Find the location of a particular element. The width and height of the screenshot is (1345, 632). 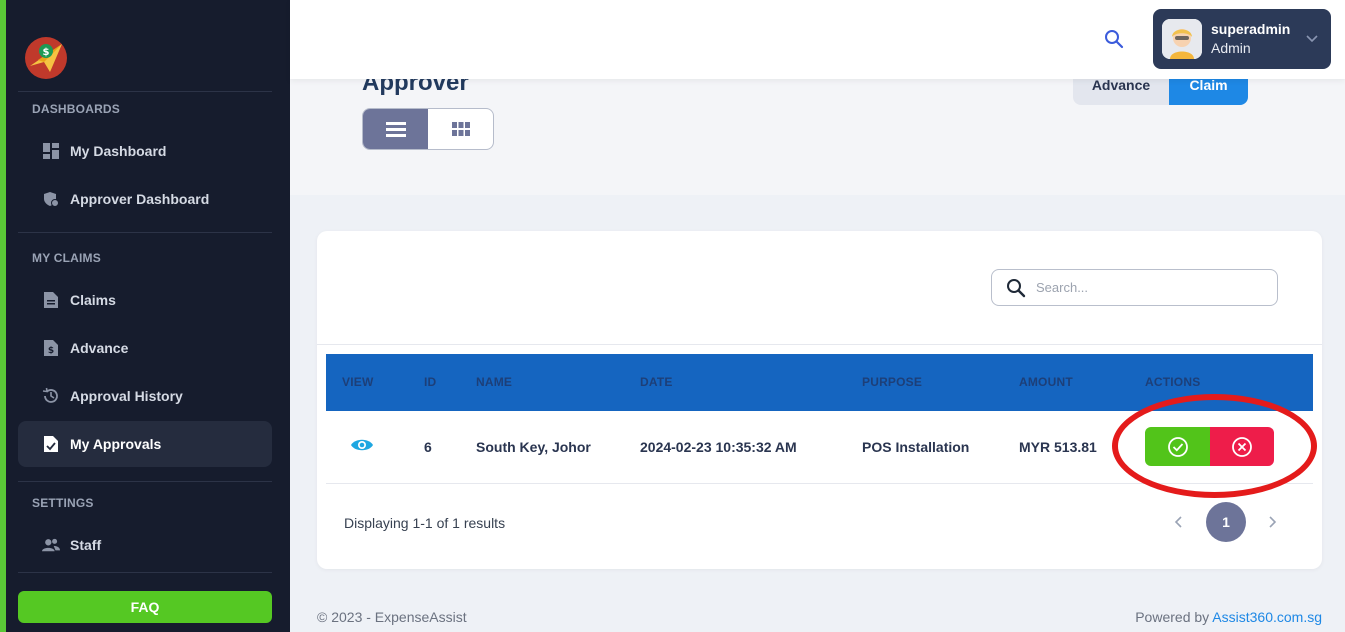

powered-by: Powered by Assist360.com.sg is located at coordinates (1228, 617).